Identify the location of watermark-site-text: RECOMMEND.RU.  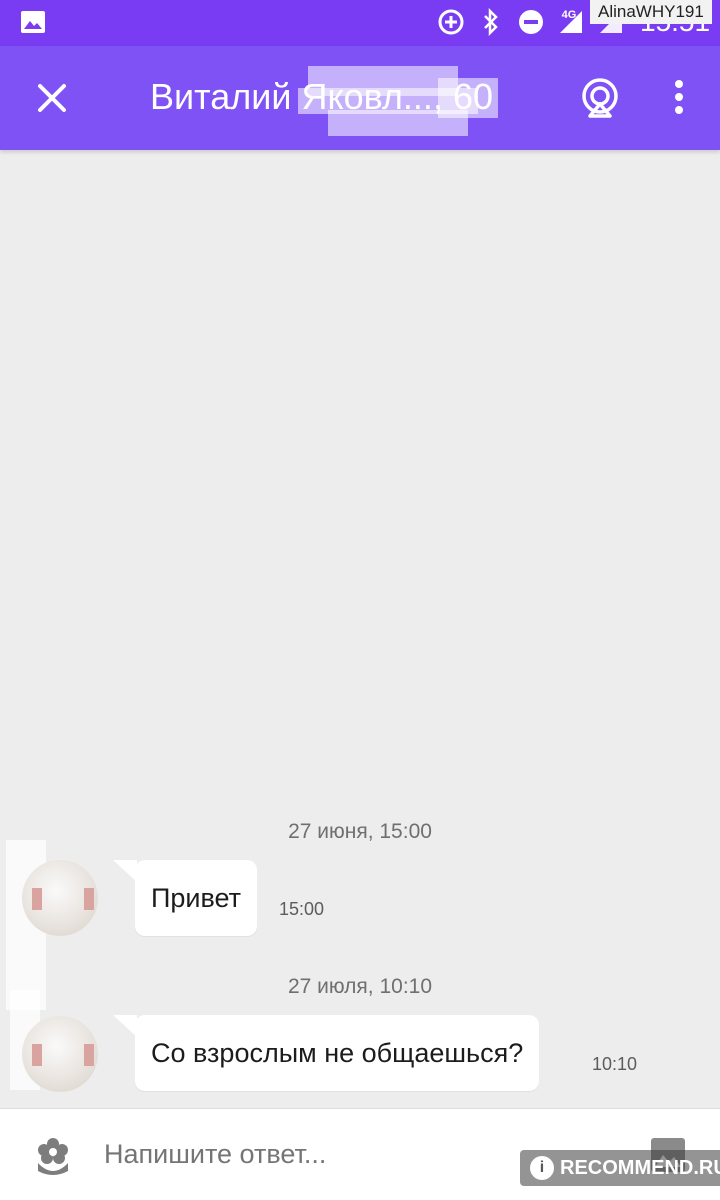
(640, 1167).